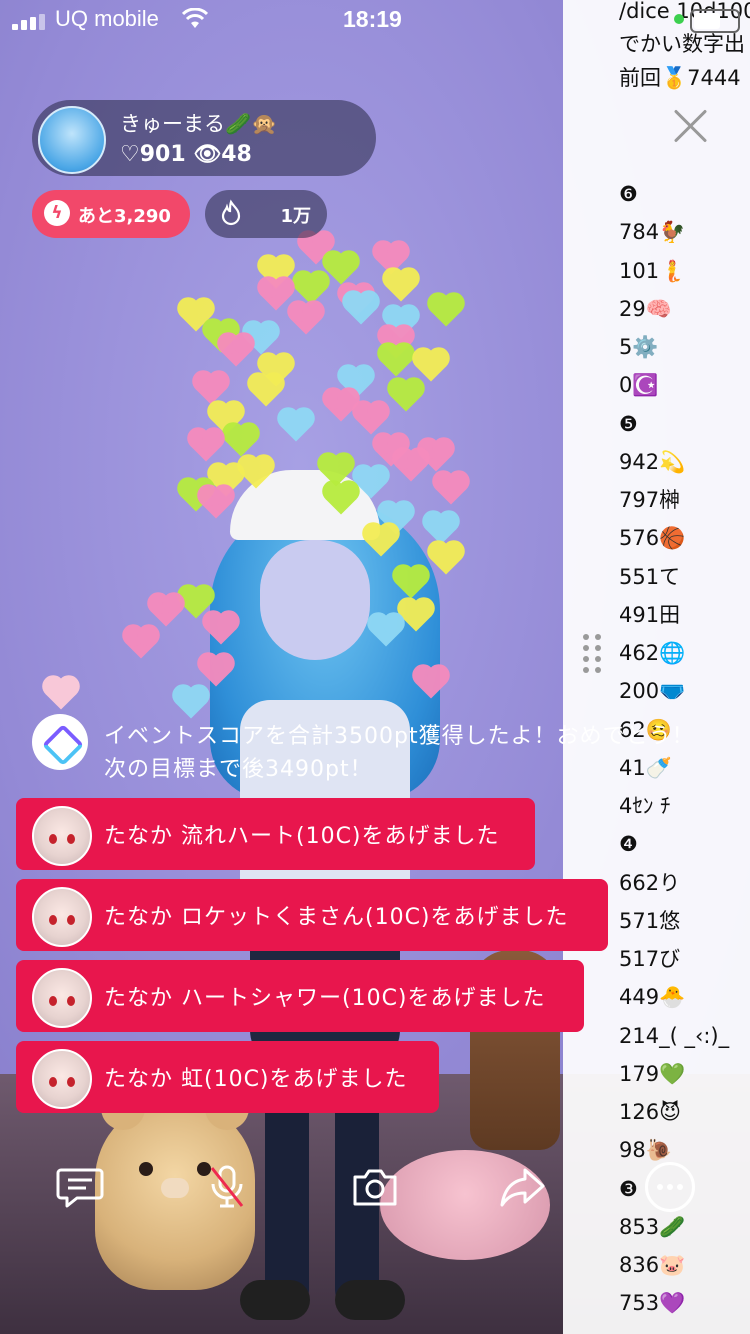 Image resolution: width=750 pixels, height=1334 pixels. What do you see at coordinates (691, 126) in the screenshot?
I see `close-icon` at bounding box center [691, 126].